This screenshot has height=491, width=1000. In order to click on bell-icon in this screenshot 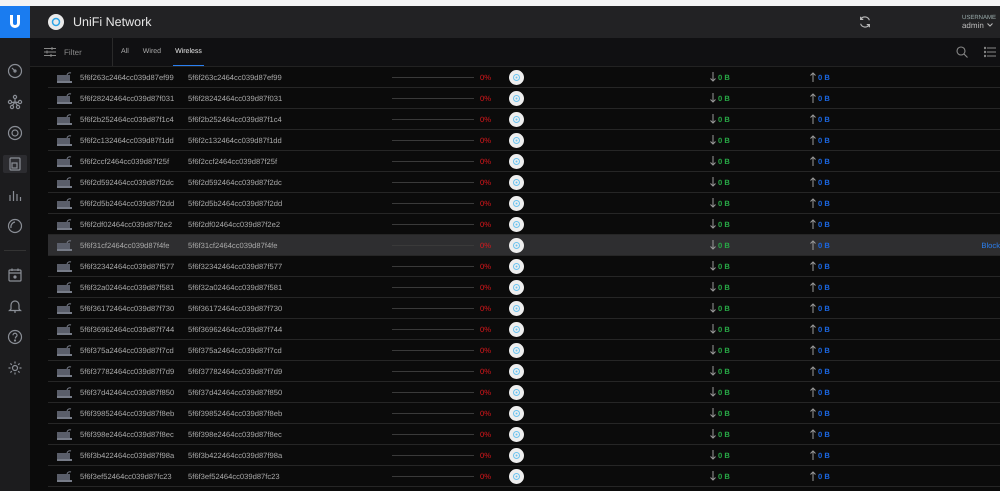, I will do `click(15, 306)`.